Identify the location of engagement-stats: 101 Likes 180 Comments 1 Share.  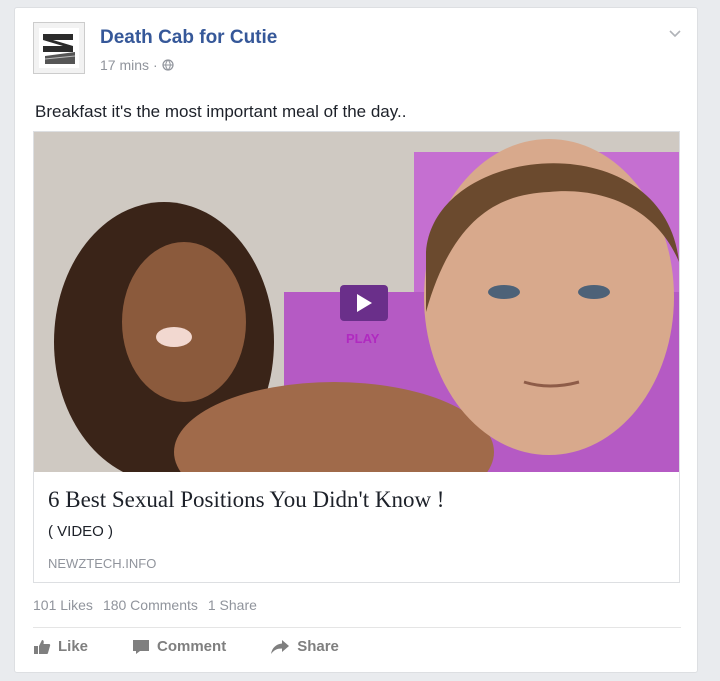
(145, 605).